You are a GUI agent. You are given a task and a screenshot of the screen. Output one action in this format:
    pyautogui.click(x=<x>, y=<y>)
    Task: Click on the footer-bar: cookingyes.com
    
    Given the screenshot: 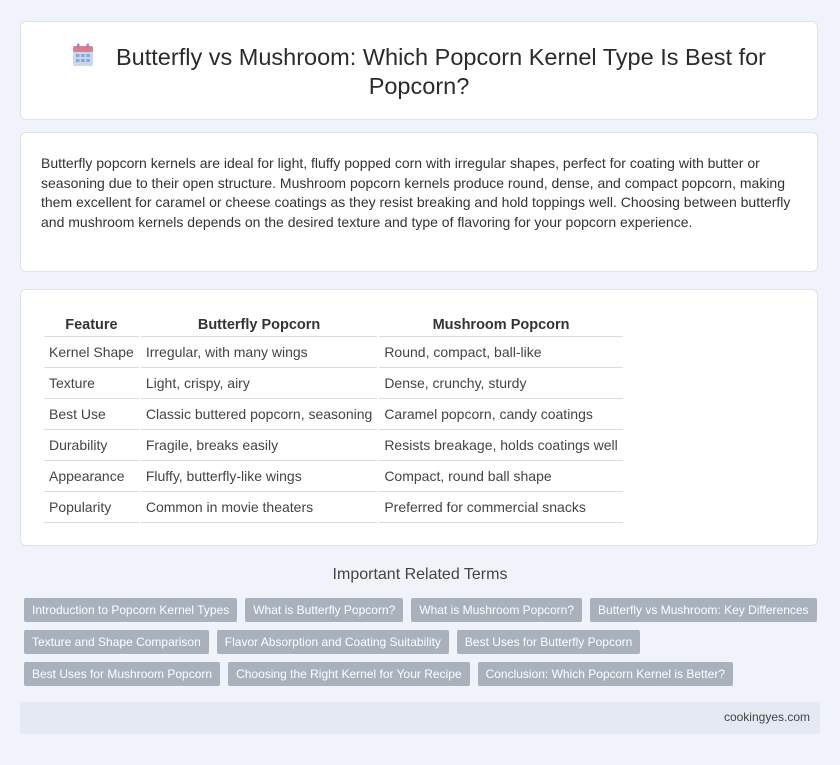 What is the action you would take?
    pyautogui.click(x=420, y=718)
    